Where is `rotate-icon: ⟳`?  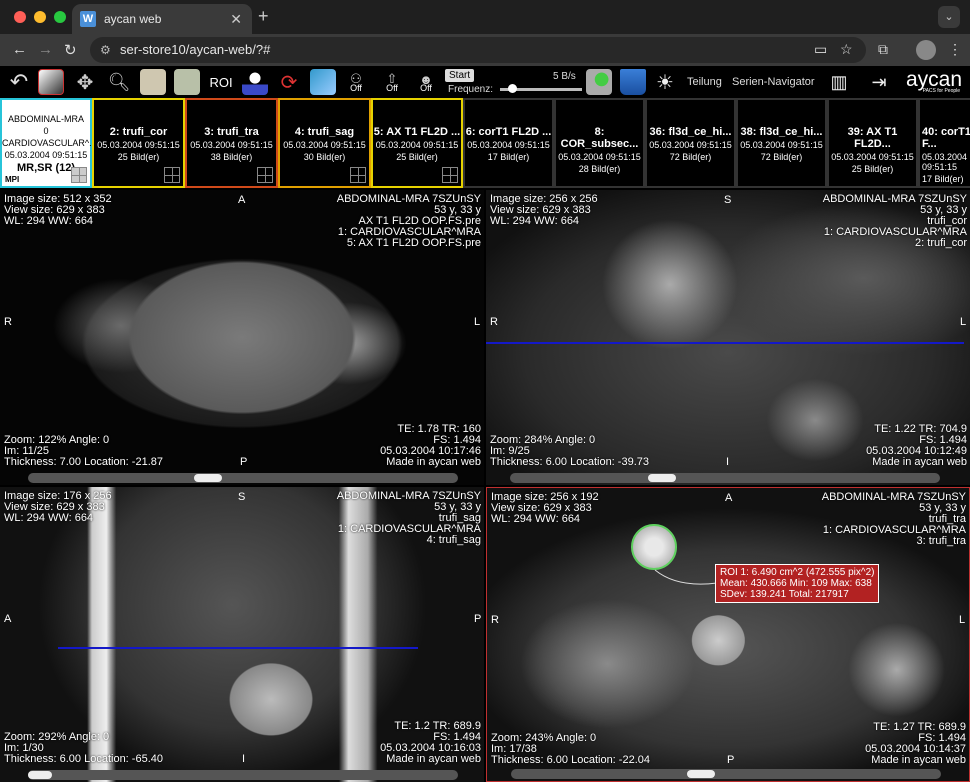
rotate-icon: ⟳ is located at coordinates (289, 82).